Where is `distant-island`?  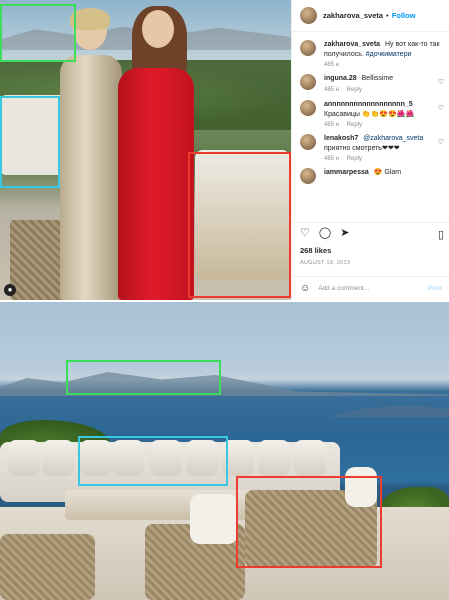
distant-island is located at coordinates (389, 411).